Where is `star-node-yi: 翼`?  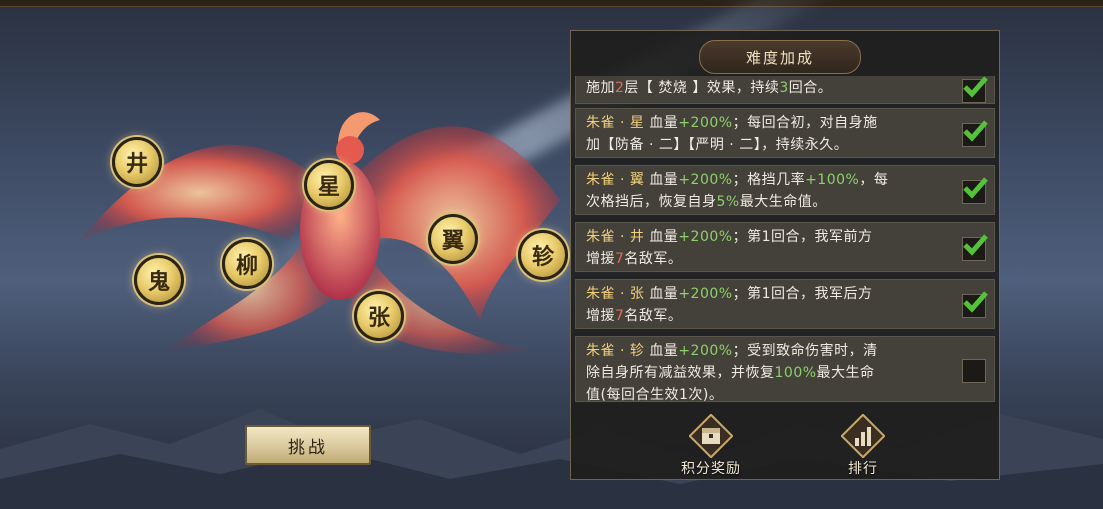 star-node-yi: 翼 is located at coordinates (453, 239).